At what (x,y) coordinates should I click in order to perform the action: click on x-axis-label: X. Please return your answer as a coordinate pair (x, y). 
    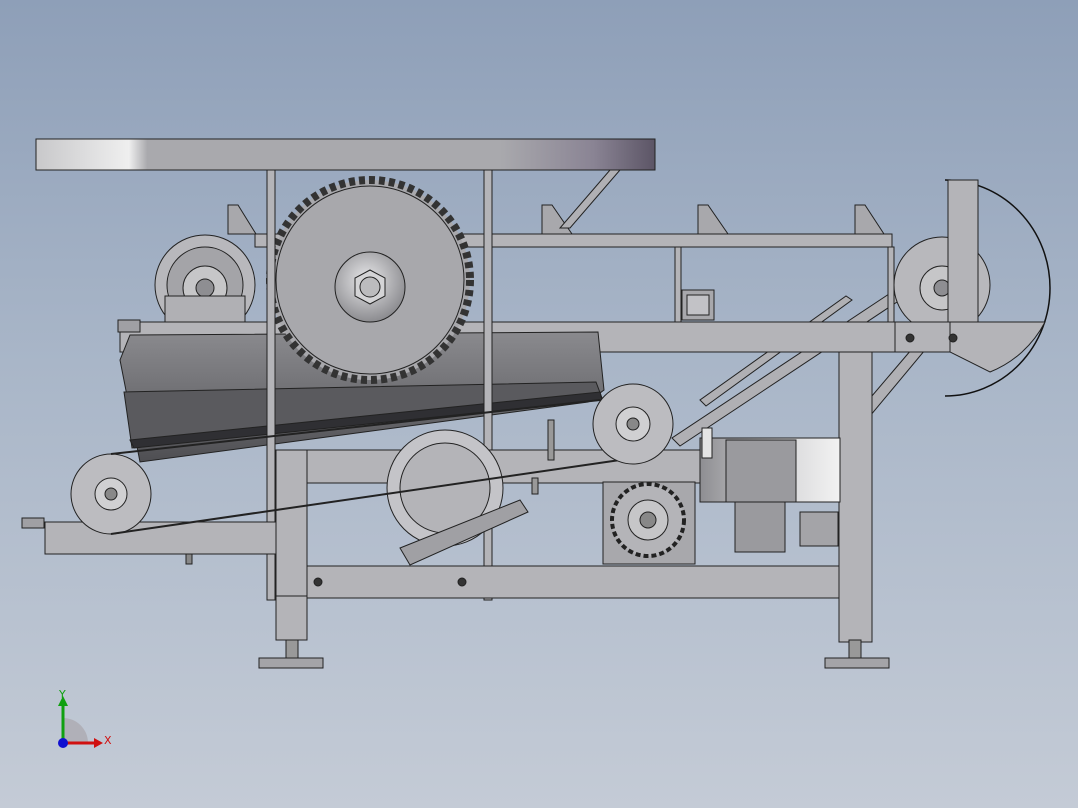
    Looking at the image, I should click on (108, 740).